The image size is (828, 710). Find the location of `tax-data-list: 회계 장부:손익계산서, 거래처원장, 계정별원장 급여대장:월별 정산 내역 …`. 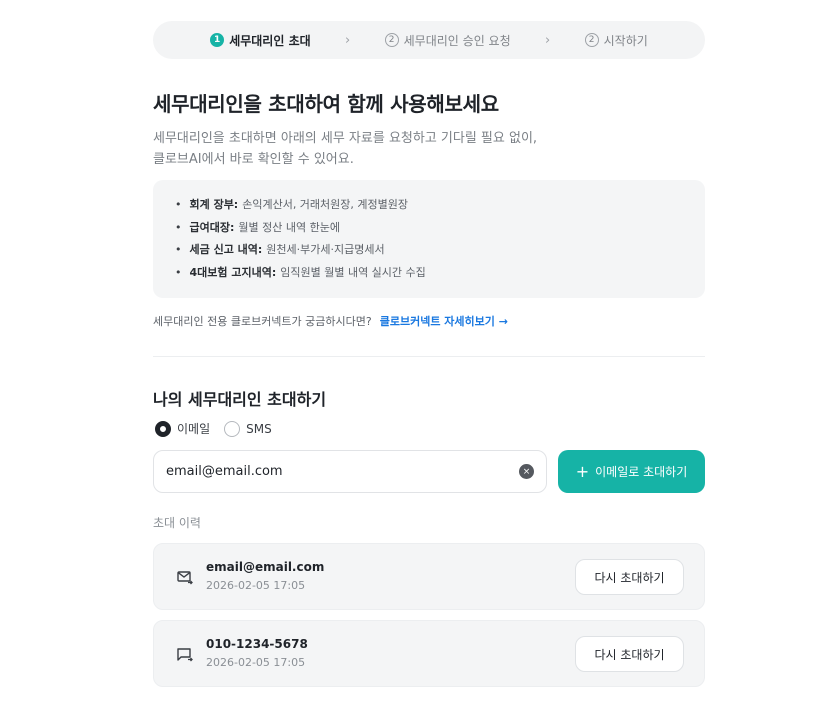

tax-data-list: 회계 장부:손익계산서, 거래처원장, 계정별원장 급여대장:월별 정산 내역 … is located at coordinates (429, 239).